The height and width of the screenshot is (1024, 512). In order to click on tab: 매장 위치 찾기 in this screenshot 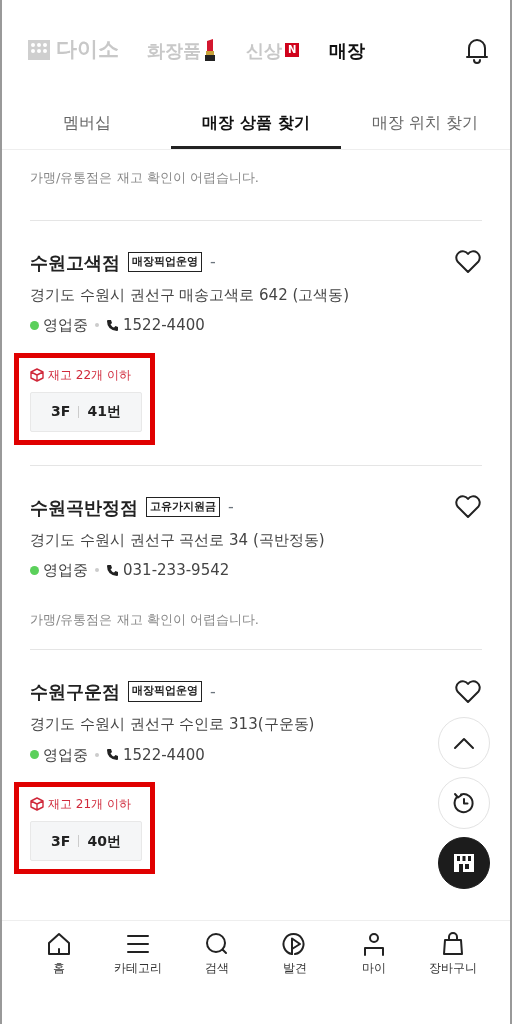, I will do `click(425, 124)`.